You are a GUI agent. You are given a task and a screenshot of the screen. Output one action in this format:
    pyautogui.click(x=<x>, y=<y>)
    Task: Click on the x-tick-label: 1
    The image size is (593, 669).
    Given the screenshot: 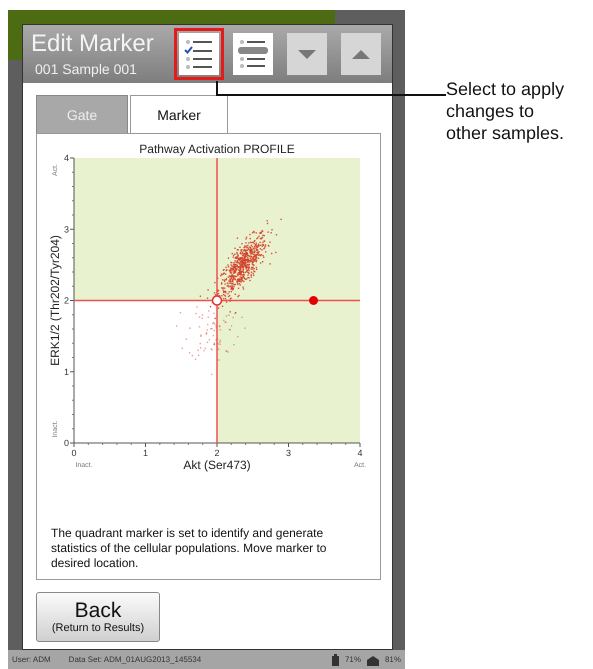 What is the action you would take?
    pyautogui.click(x=145, y=453)
    